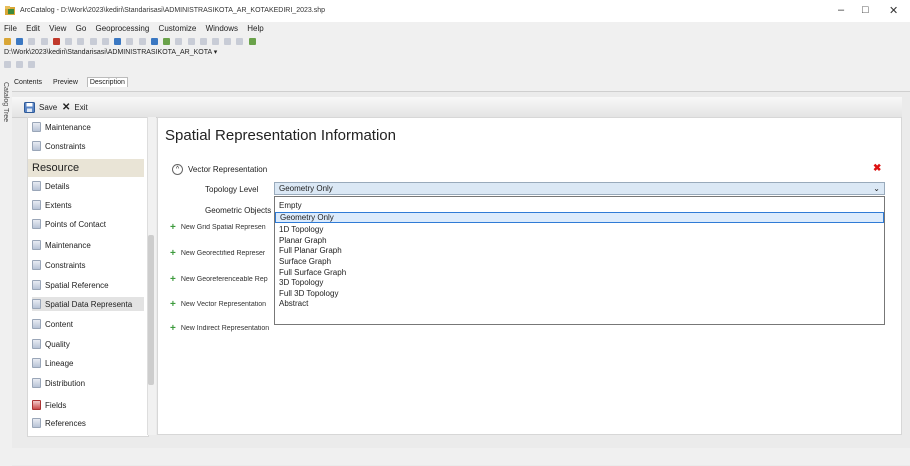 This screenshot has height=466, width=910. I want to click on nav-item-maintenance-top: Maintenance, so click(61, 127).